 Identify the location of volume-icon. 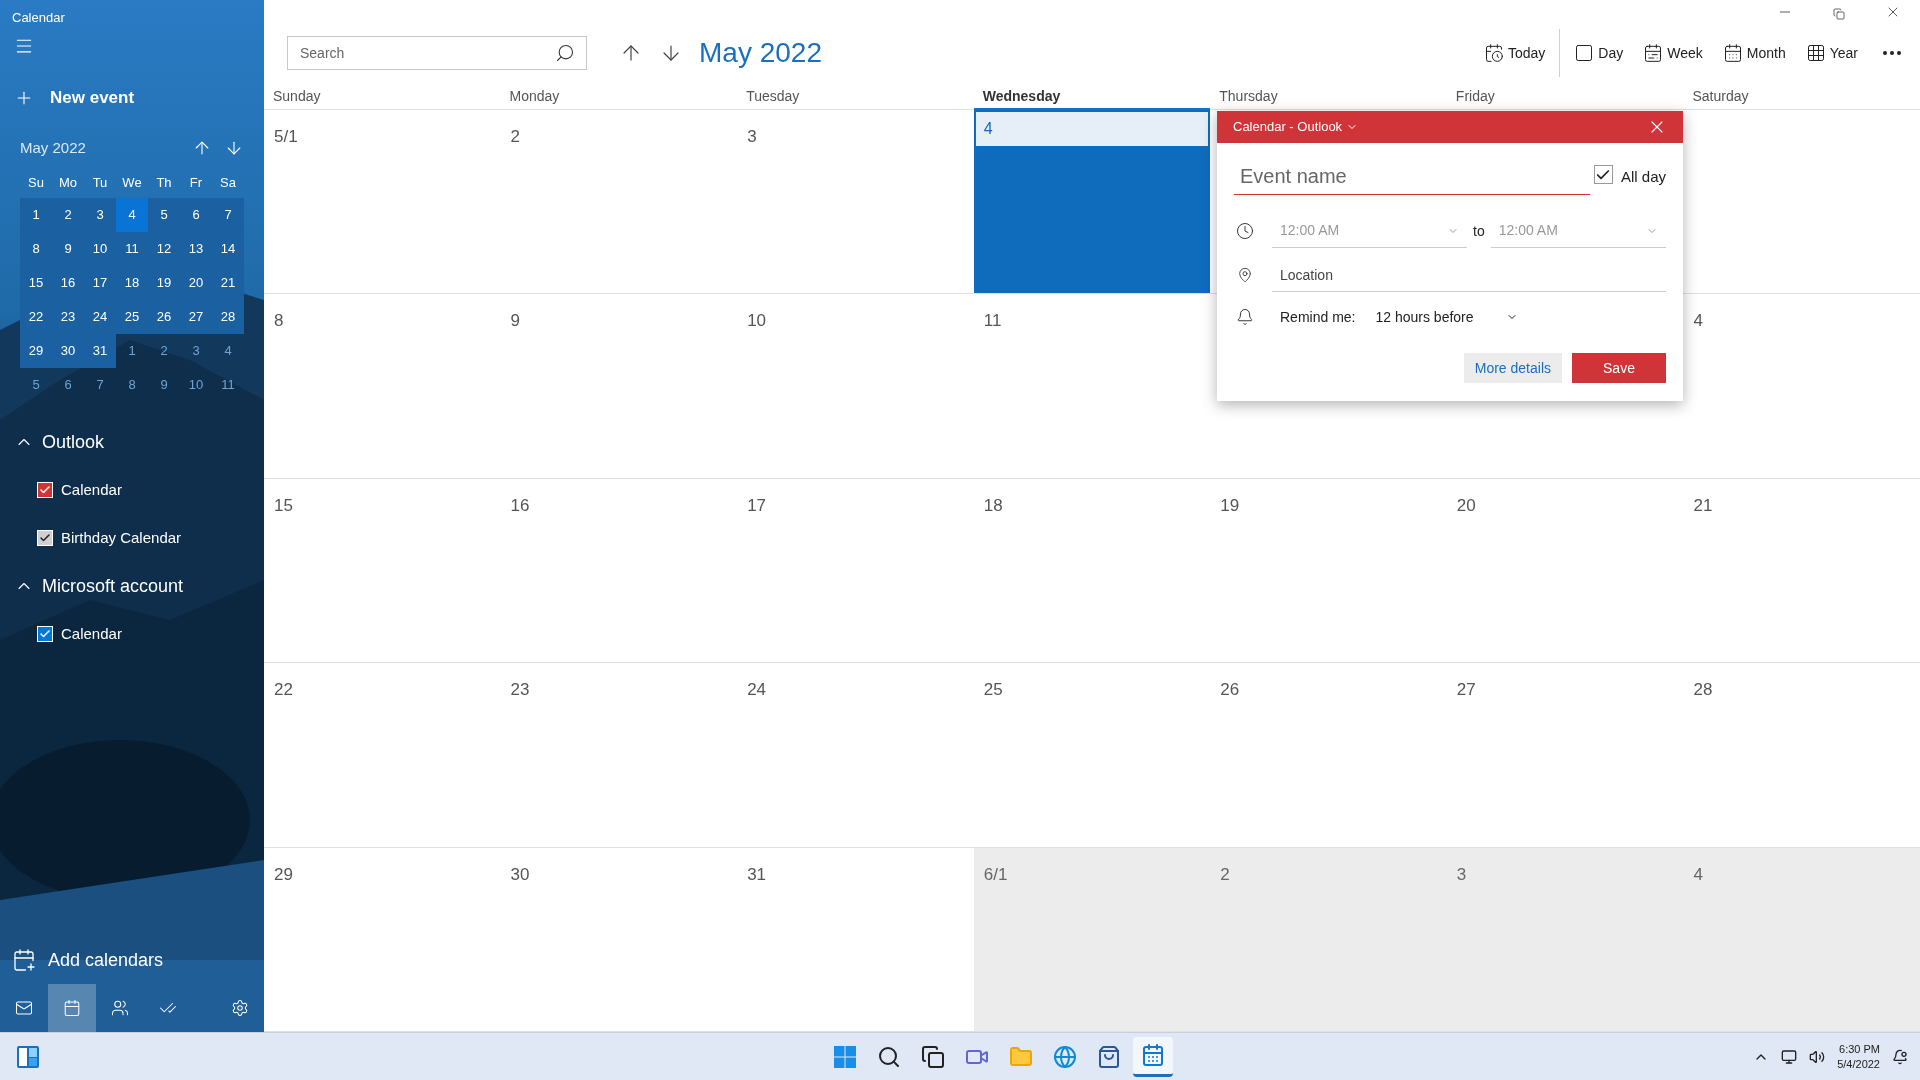
(1817, 1056).